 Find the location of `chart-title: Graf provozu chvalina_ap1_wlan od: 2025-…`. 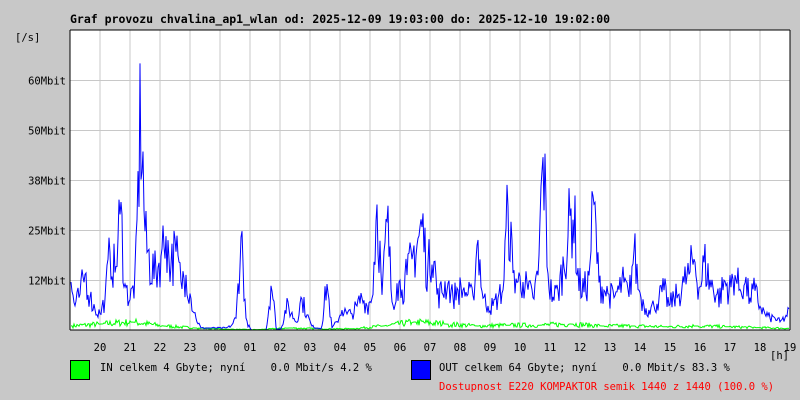

chart-title: Graf provozu chvalina_ap1_wlan od: 2025-… is located at coordinates (340, 19).